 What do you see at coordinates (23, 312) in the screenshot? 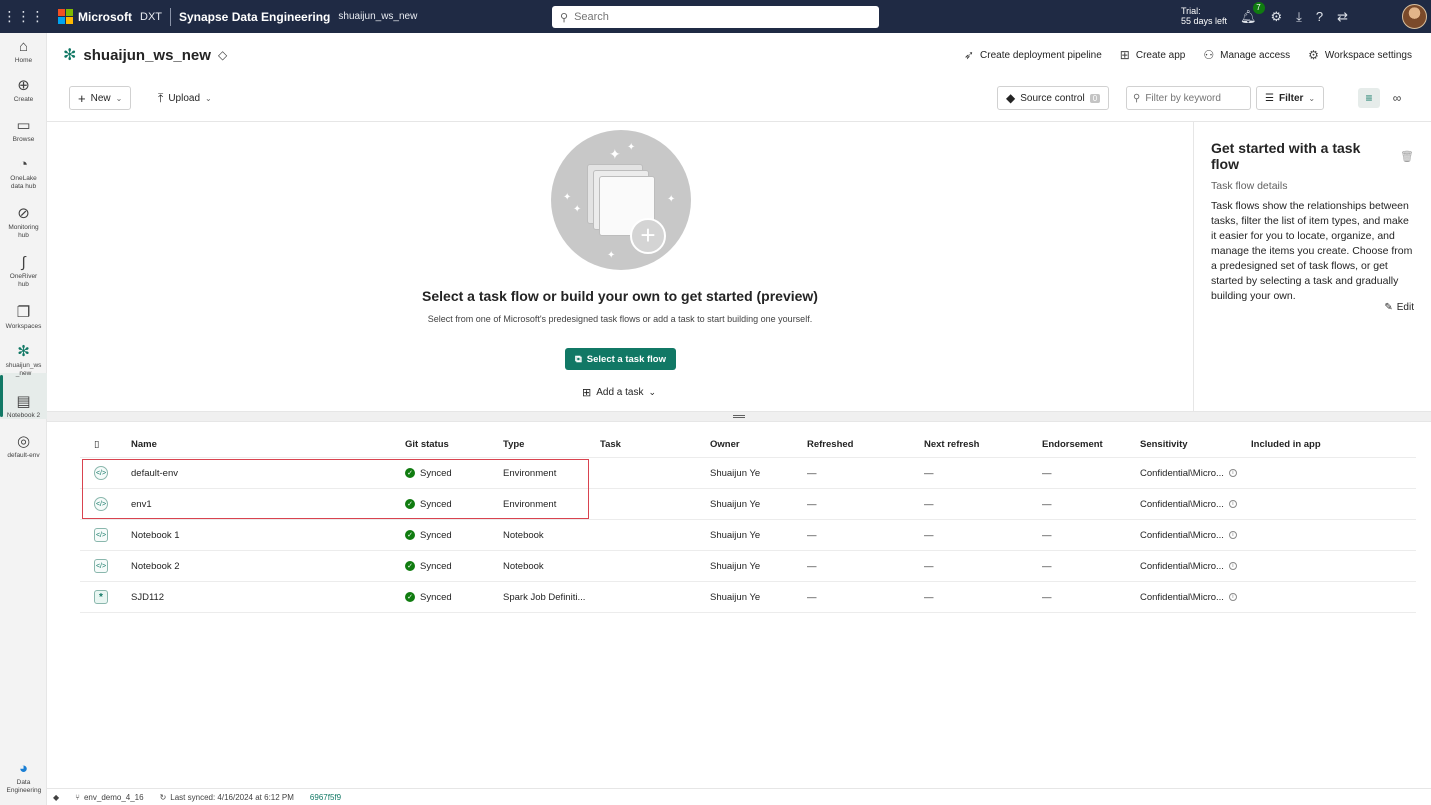
I see `workspaces-icon: ❐` at bounding box center [23, 312].